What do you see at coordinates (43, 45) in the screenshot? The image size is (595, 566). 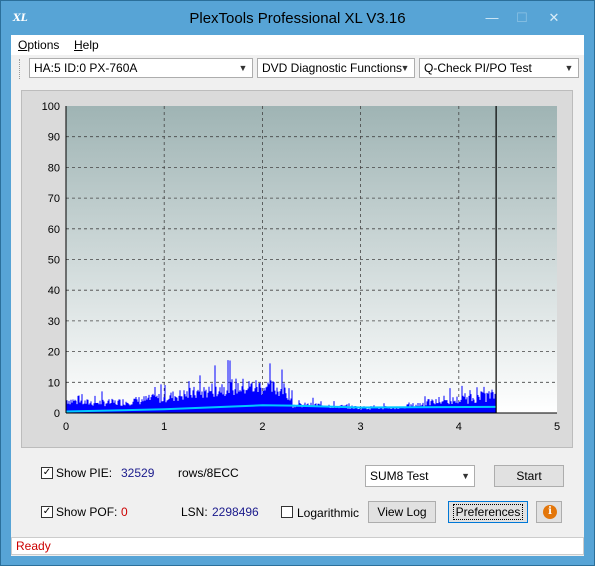 I see `menu-options-label: ptions` at bounding box center [43, 45].